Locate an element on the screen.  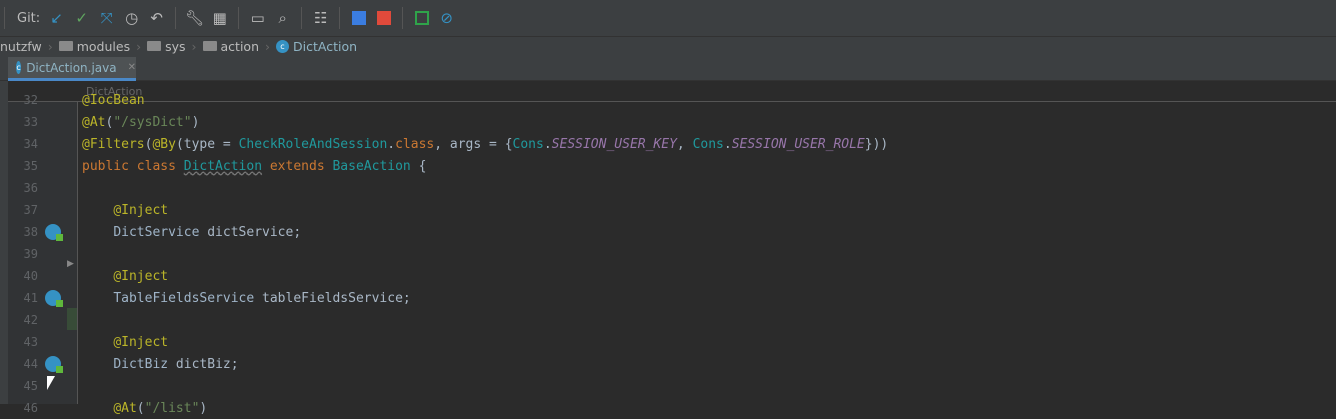
breadcrumb-item: modules is located at coordinates (94, 46).